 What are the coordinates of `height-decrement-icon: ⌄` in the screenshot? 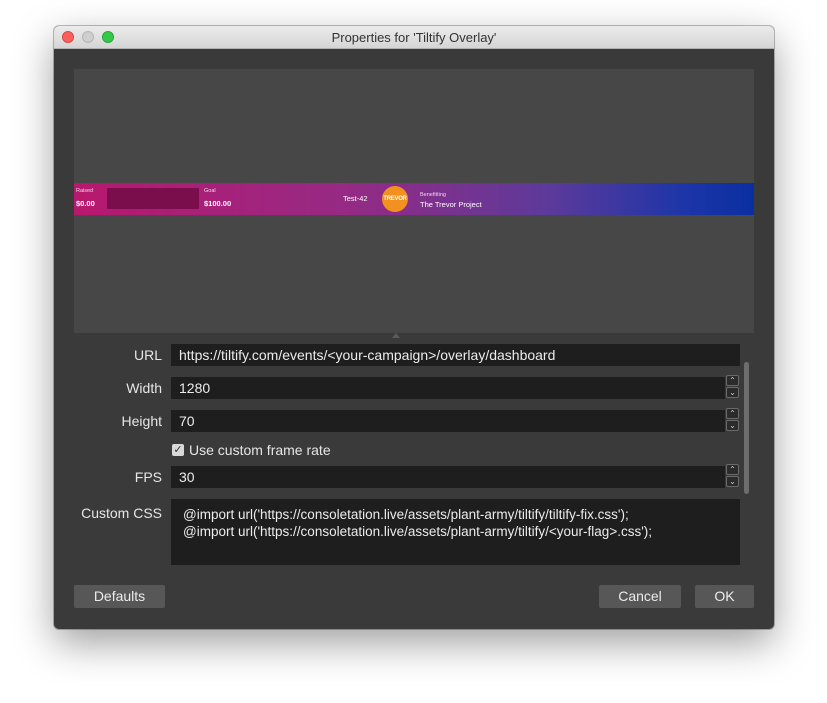 It's located at (732, 425).